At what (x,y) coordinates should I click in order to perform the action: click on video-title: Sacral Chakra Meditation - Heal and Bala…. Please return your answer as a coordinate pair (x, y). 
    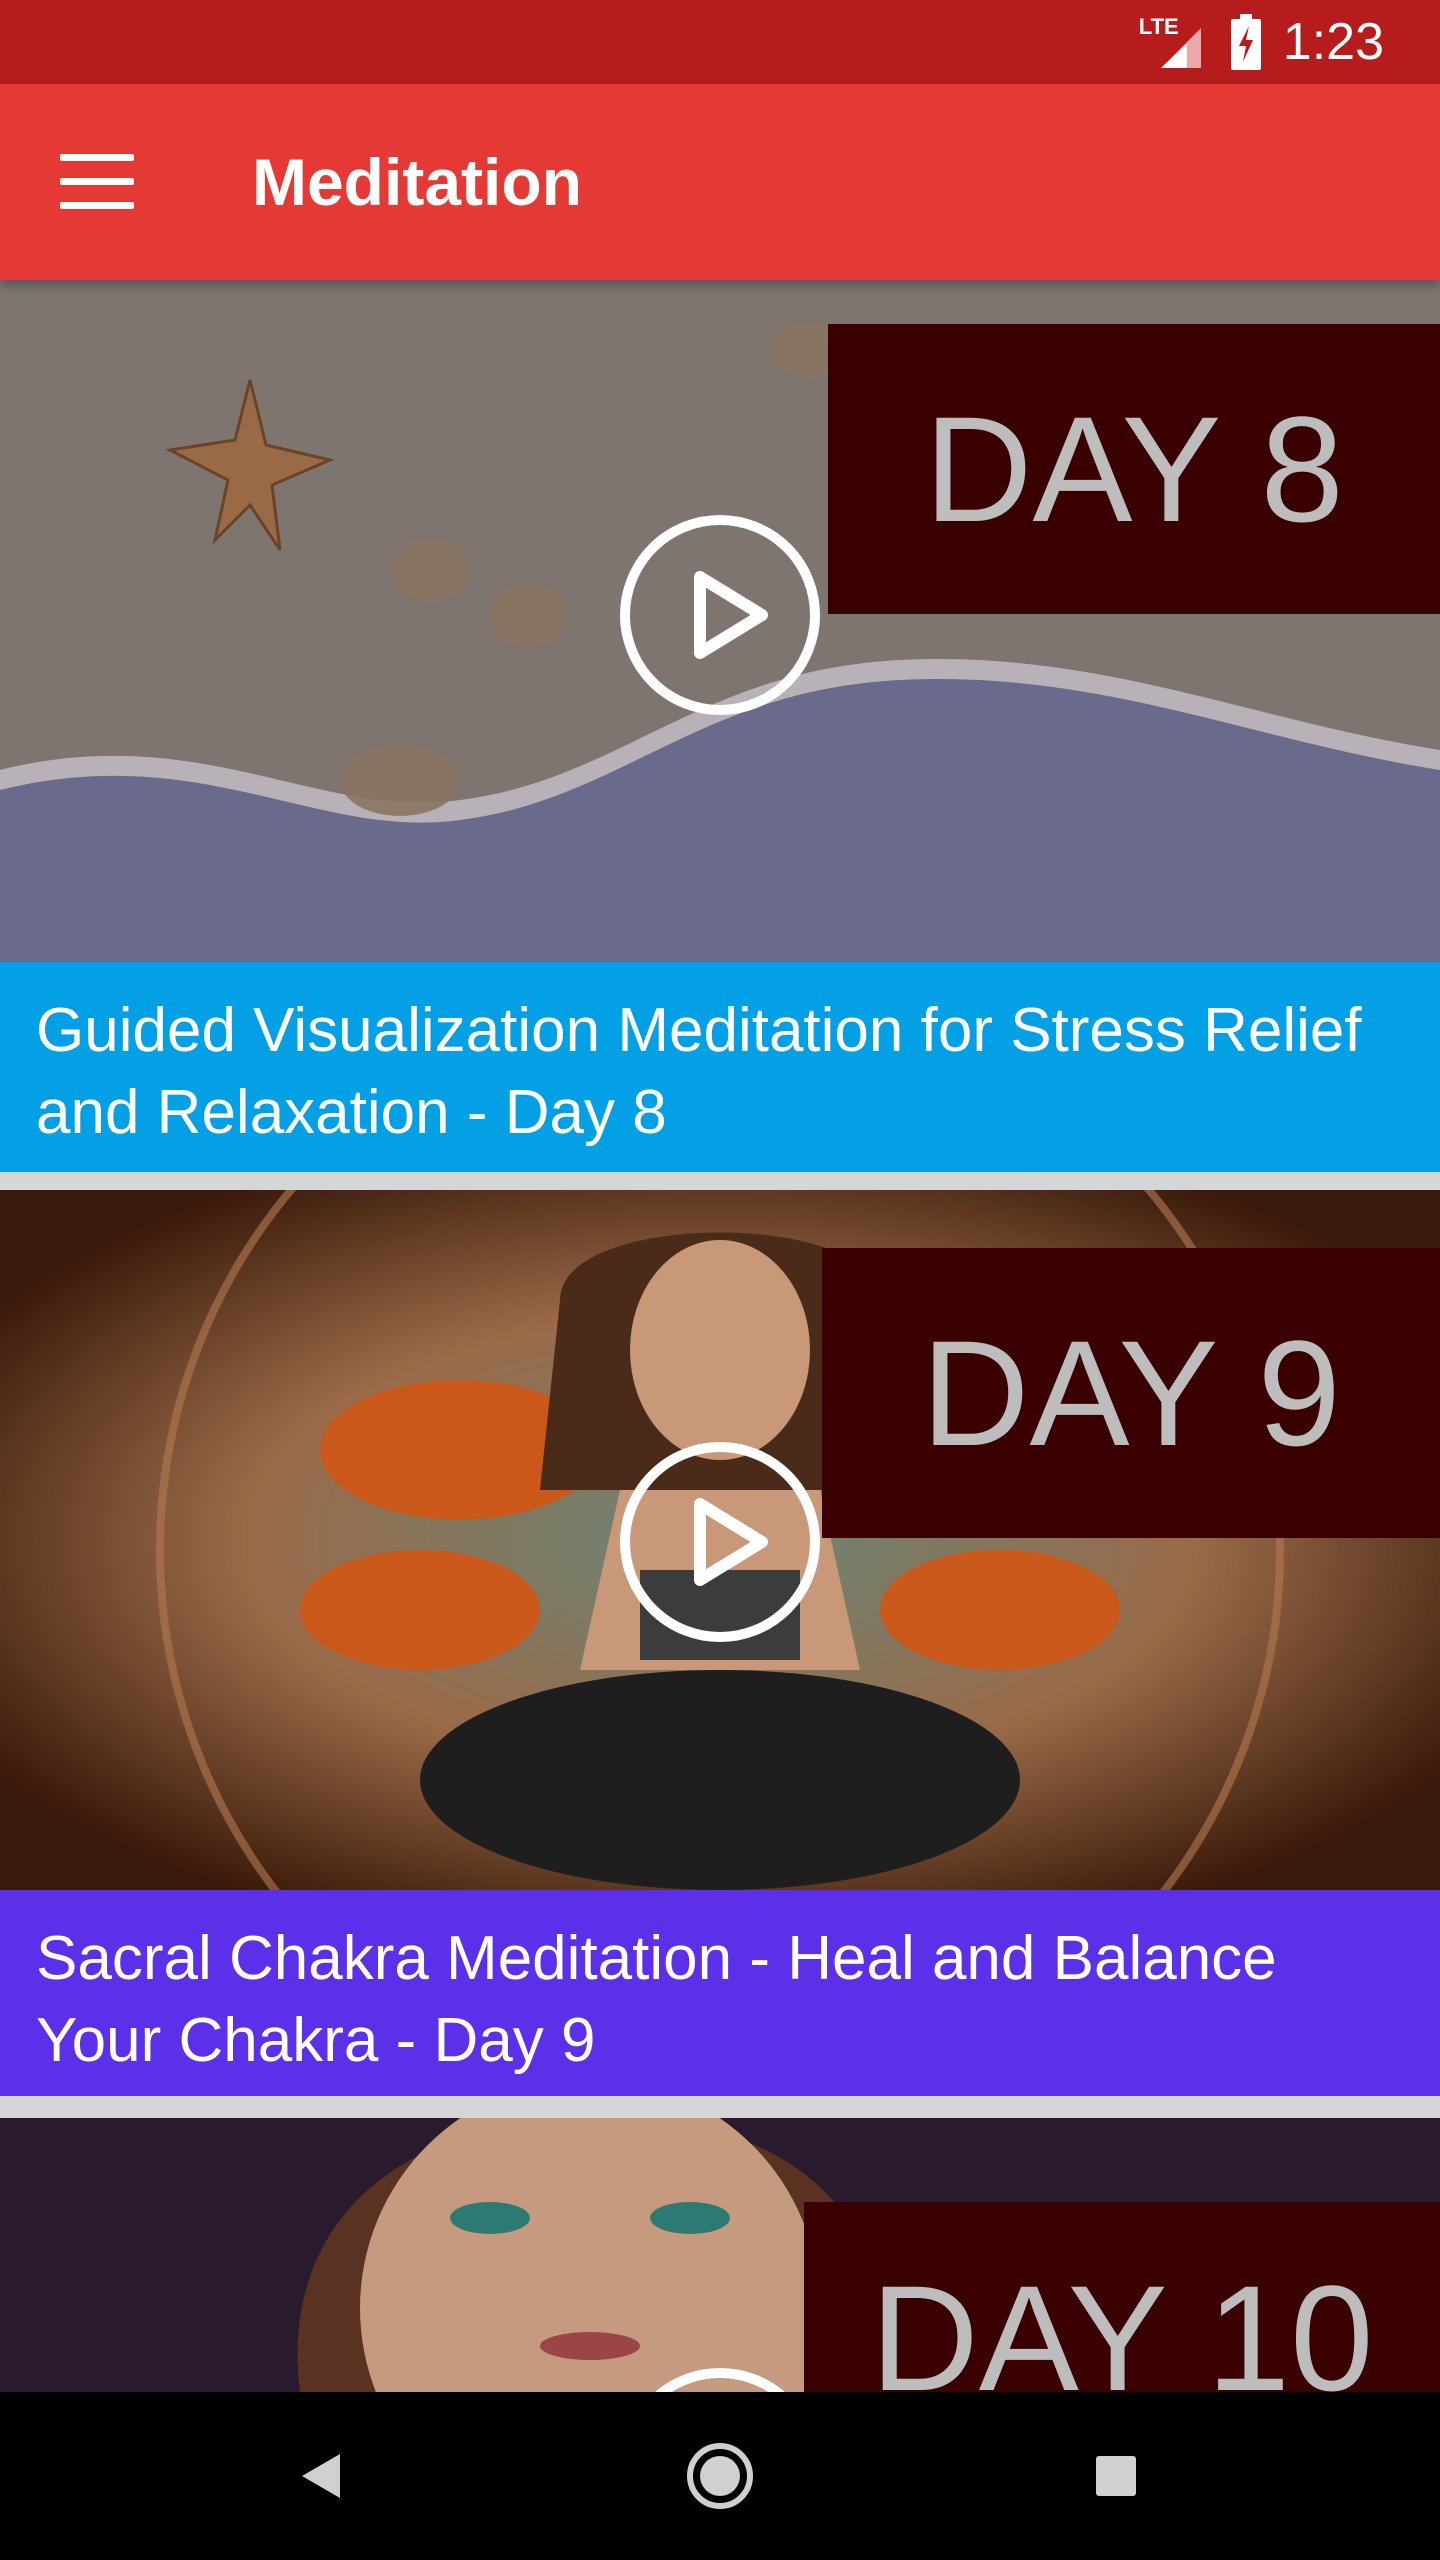
    Looking at the image, I should click on (656, 1999).